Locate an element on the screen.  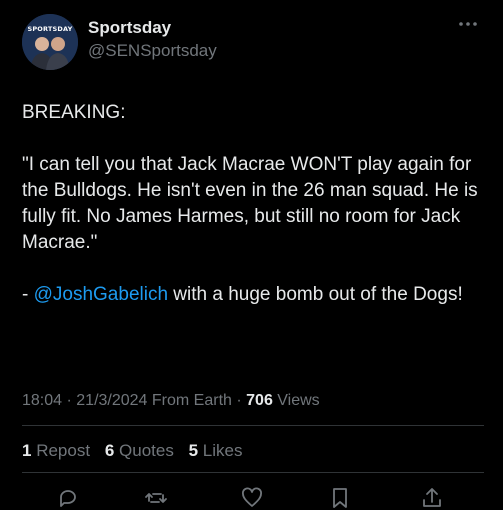
author-names: Sportsday @SENSportsday is located at coordinates (152, 40).